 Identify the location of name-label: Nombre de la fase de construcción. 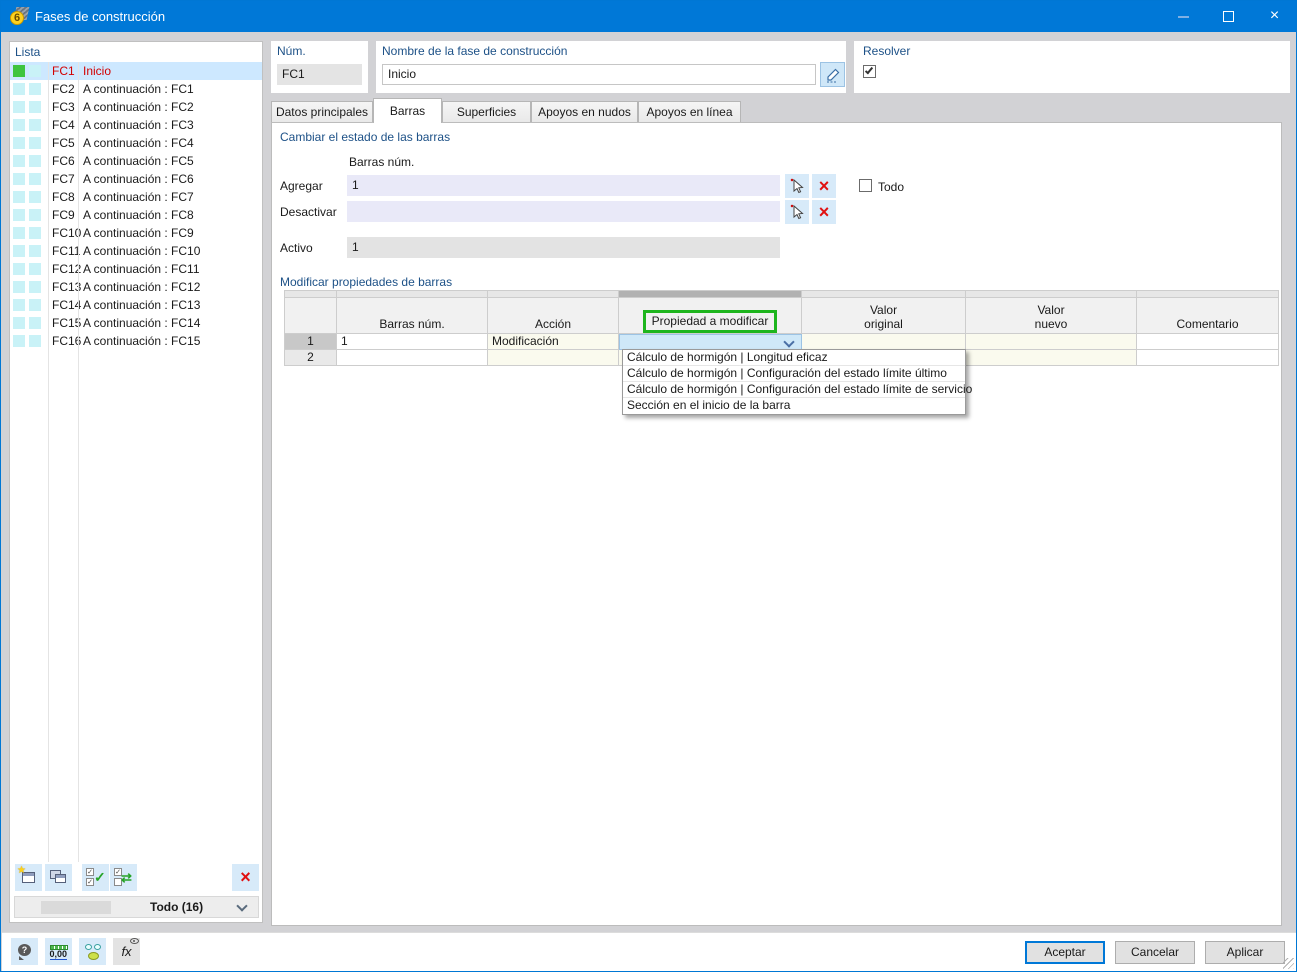
(475, 51).